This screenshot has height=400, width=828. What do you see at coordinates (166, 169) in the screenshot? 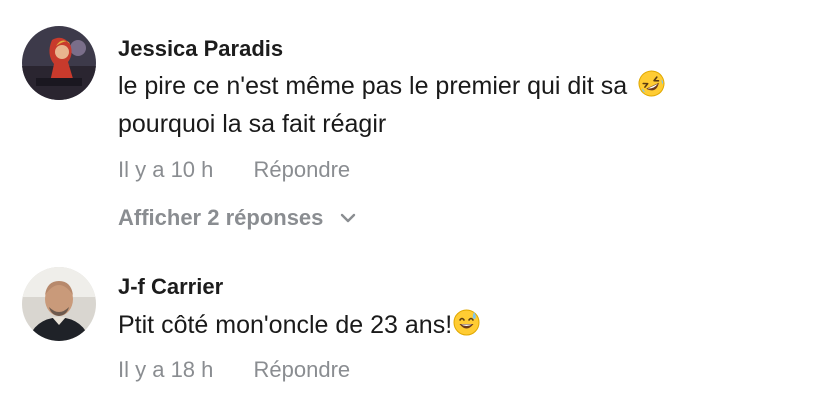
I see `comment-timestamp: Il y a 10 h` at bounding box center [166, 169].